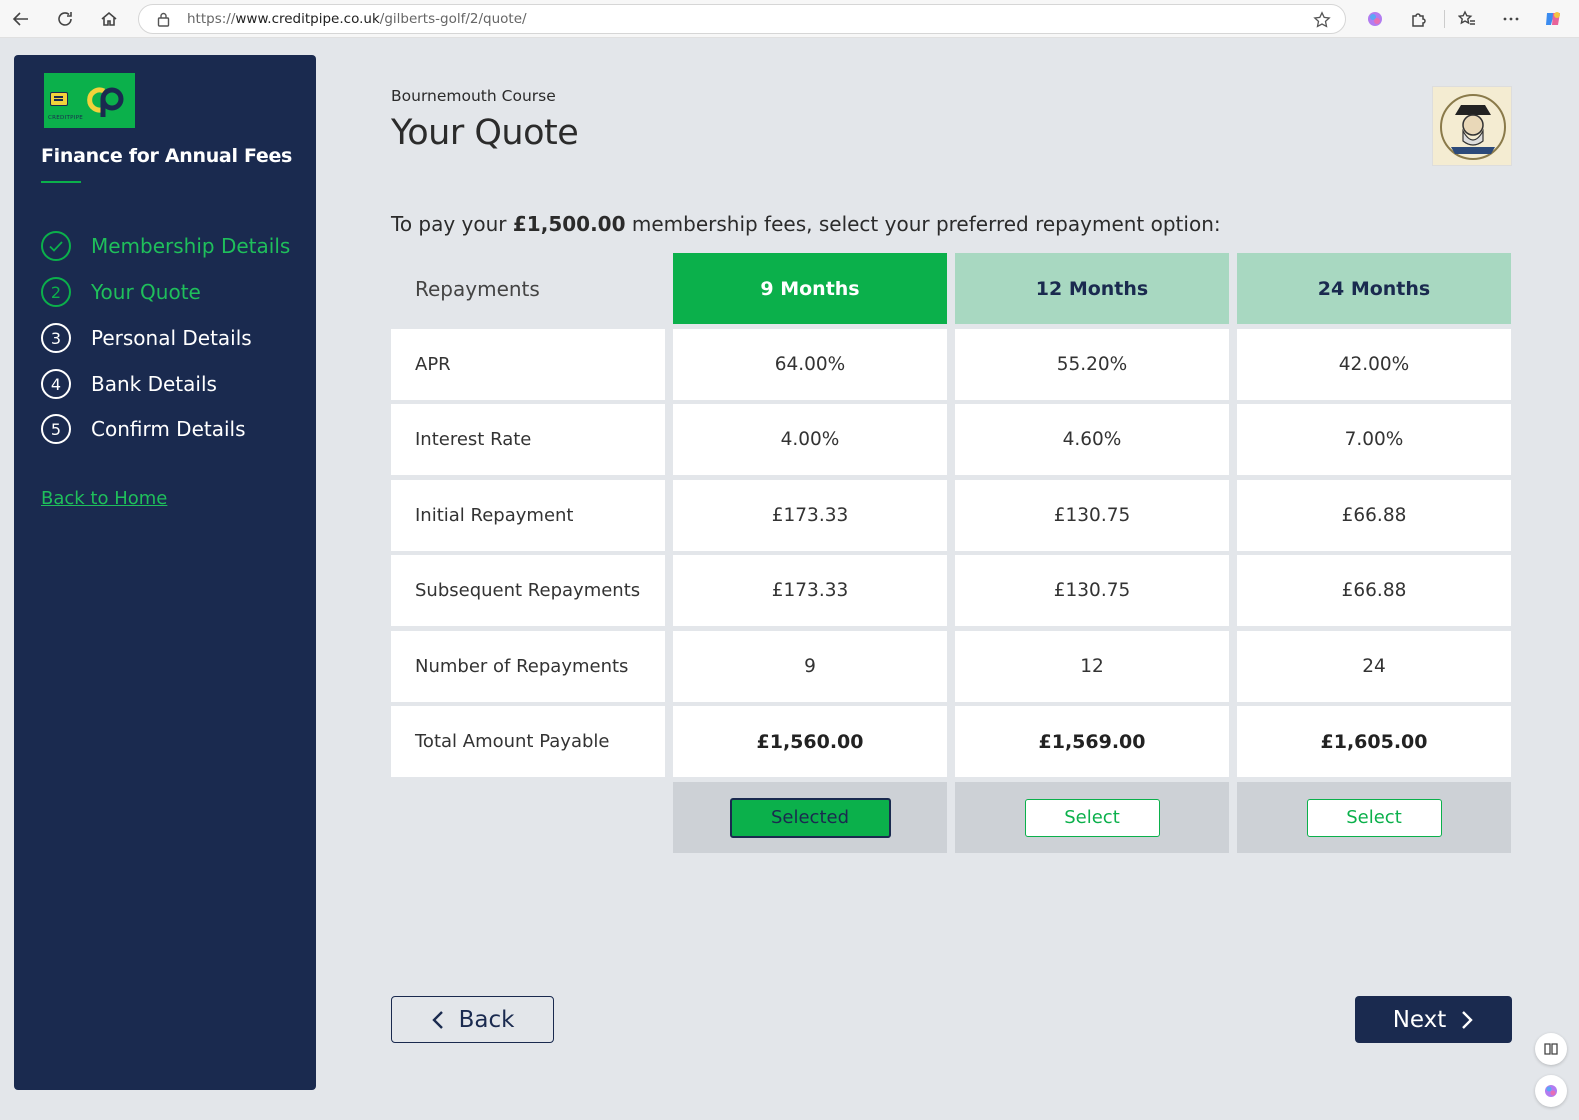 The height and width of the screenshot is (1120, 1579). I want to click on step-personal-details: 3 Personal Details, so click(146, 338).